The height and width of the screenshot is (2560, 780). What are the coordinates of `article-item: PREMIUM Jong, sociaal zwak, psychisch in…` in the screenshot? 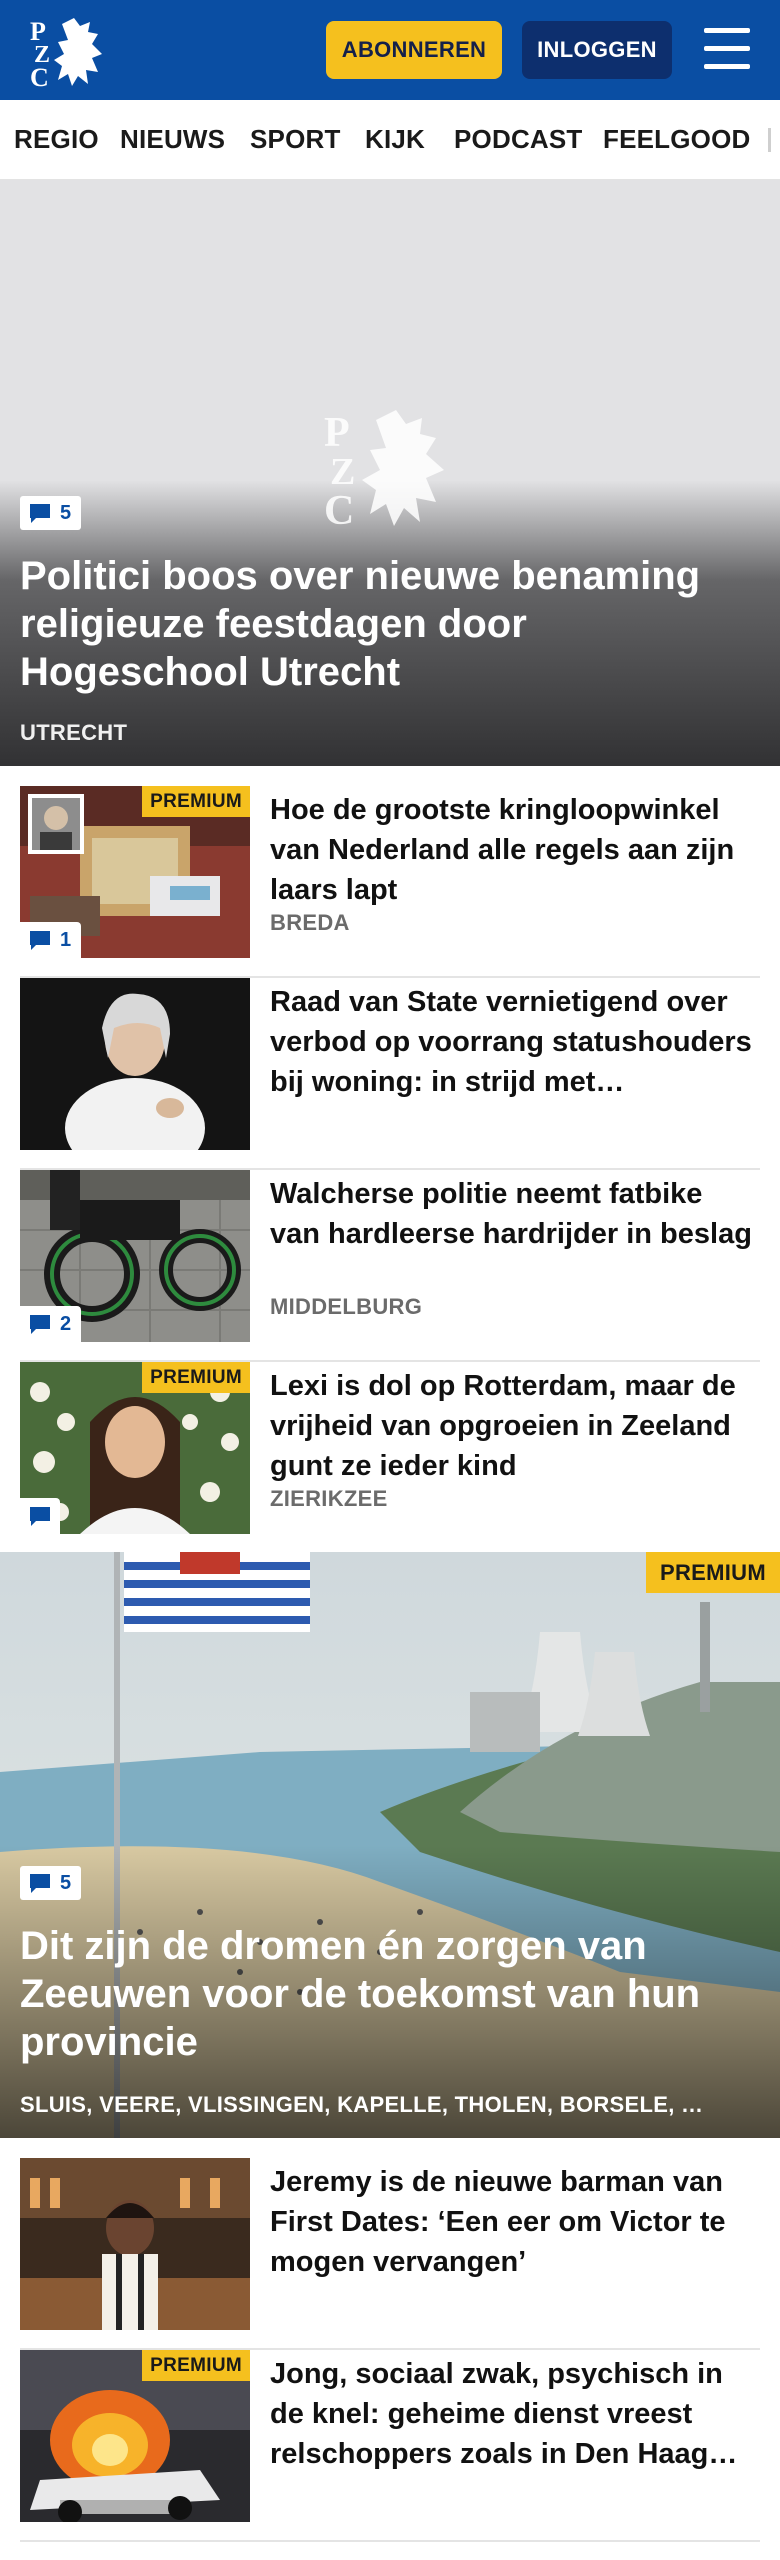 It's located at (390, 2446).